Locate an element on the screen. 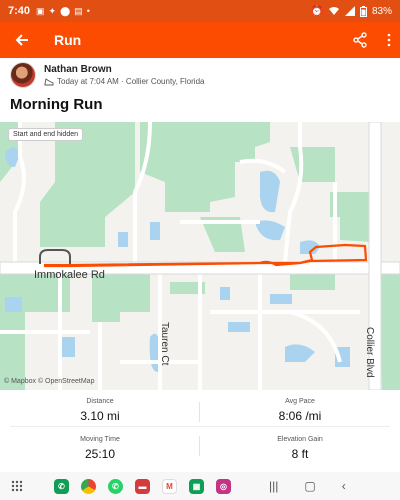 The width and height of the screenshot is (400, 500). messages-icon: ▬ is located at coordinates (142, 486).